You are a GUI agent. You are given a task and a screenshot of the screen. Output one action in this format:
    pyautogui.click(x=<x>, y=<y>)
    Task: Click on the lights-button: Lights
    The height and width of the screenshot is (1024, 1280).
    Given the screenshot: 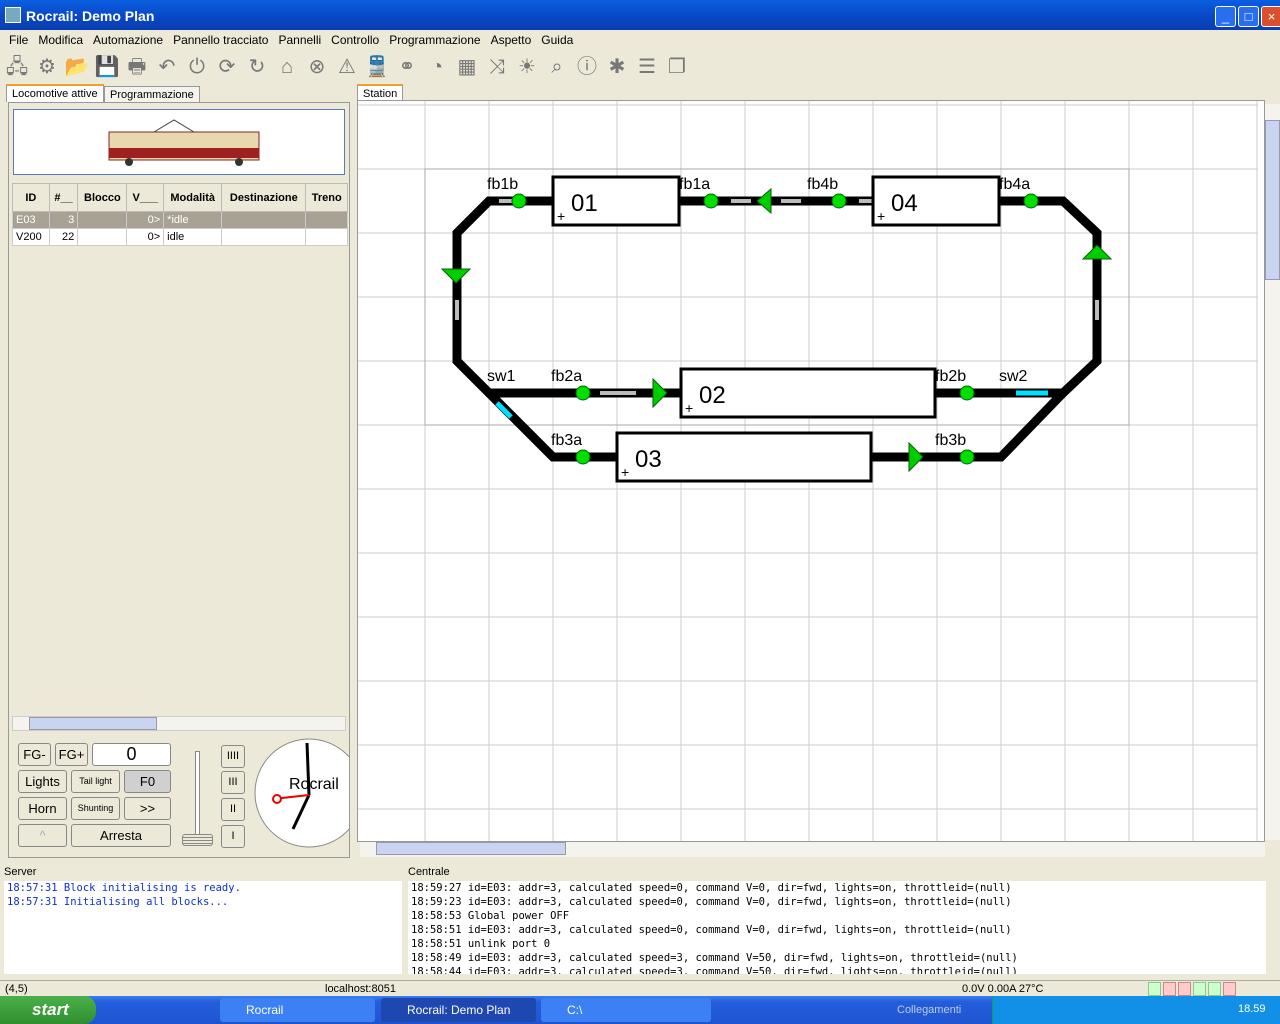 What is the action you would take?
    pyautogui.click(x=42, y=781)
    